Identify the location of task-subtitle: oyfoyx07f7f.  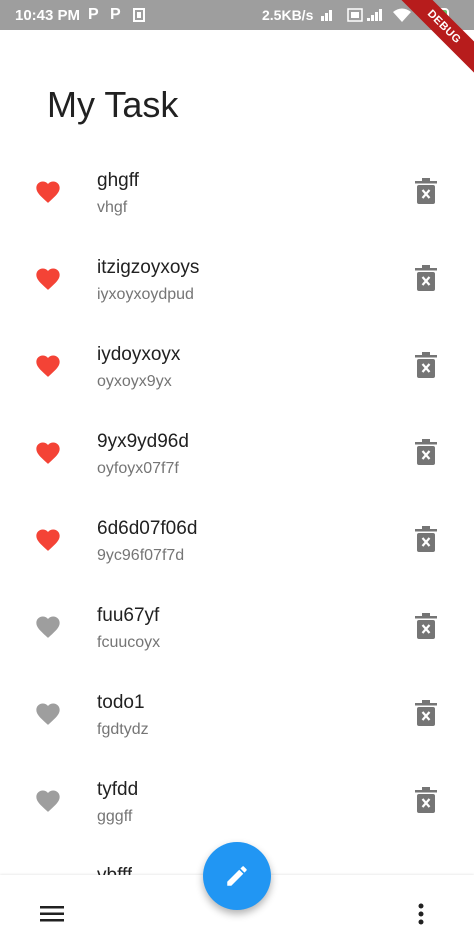
(138, 468).